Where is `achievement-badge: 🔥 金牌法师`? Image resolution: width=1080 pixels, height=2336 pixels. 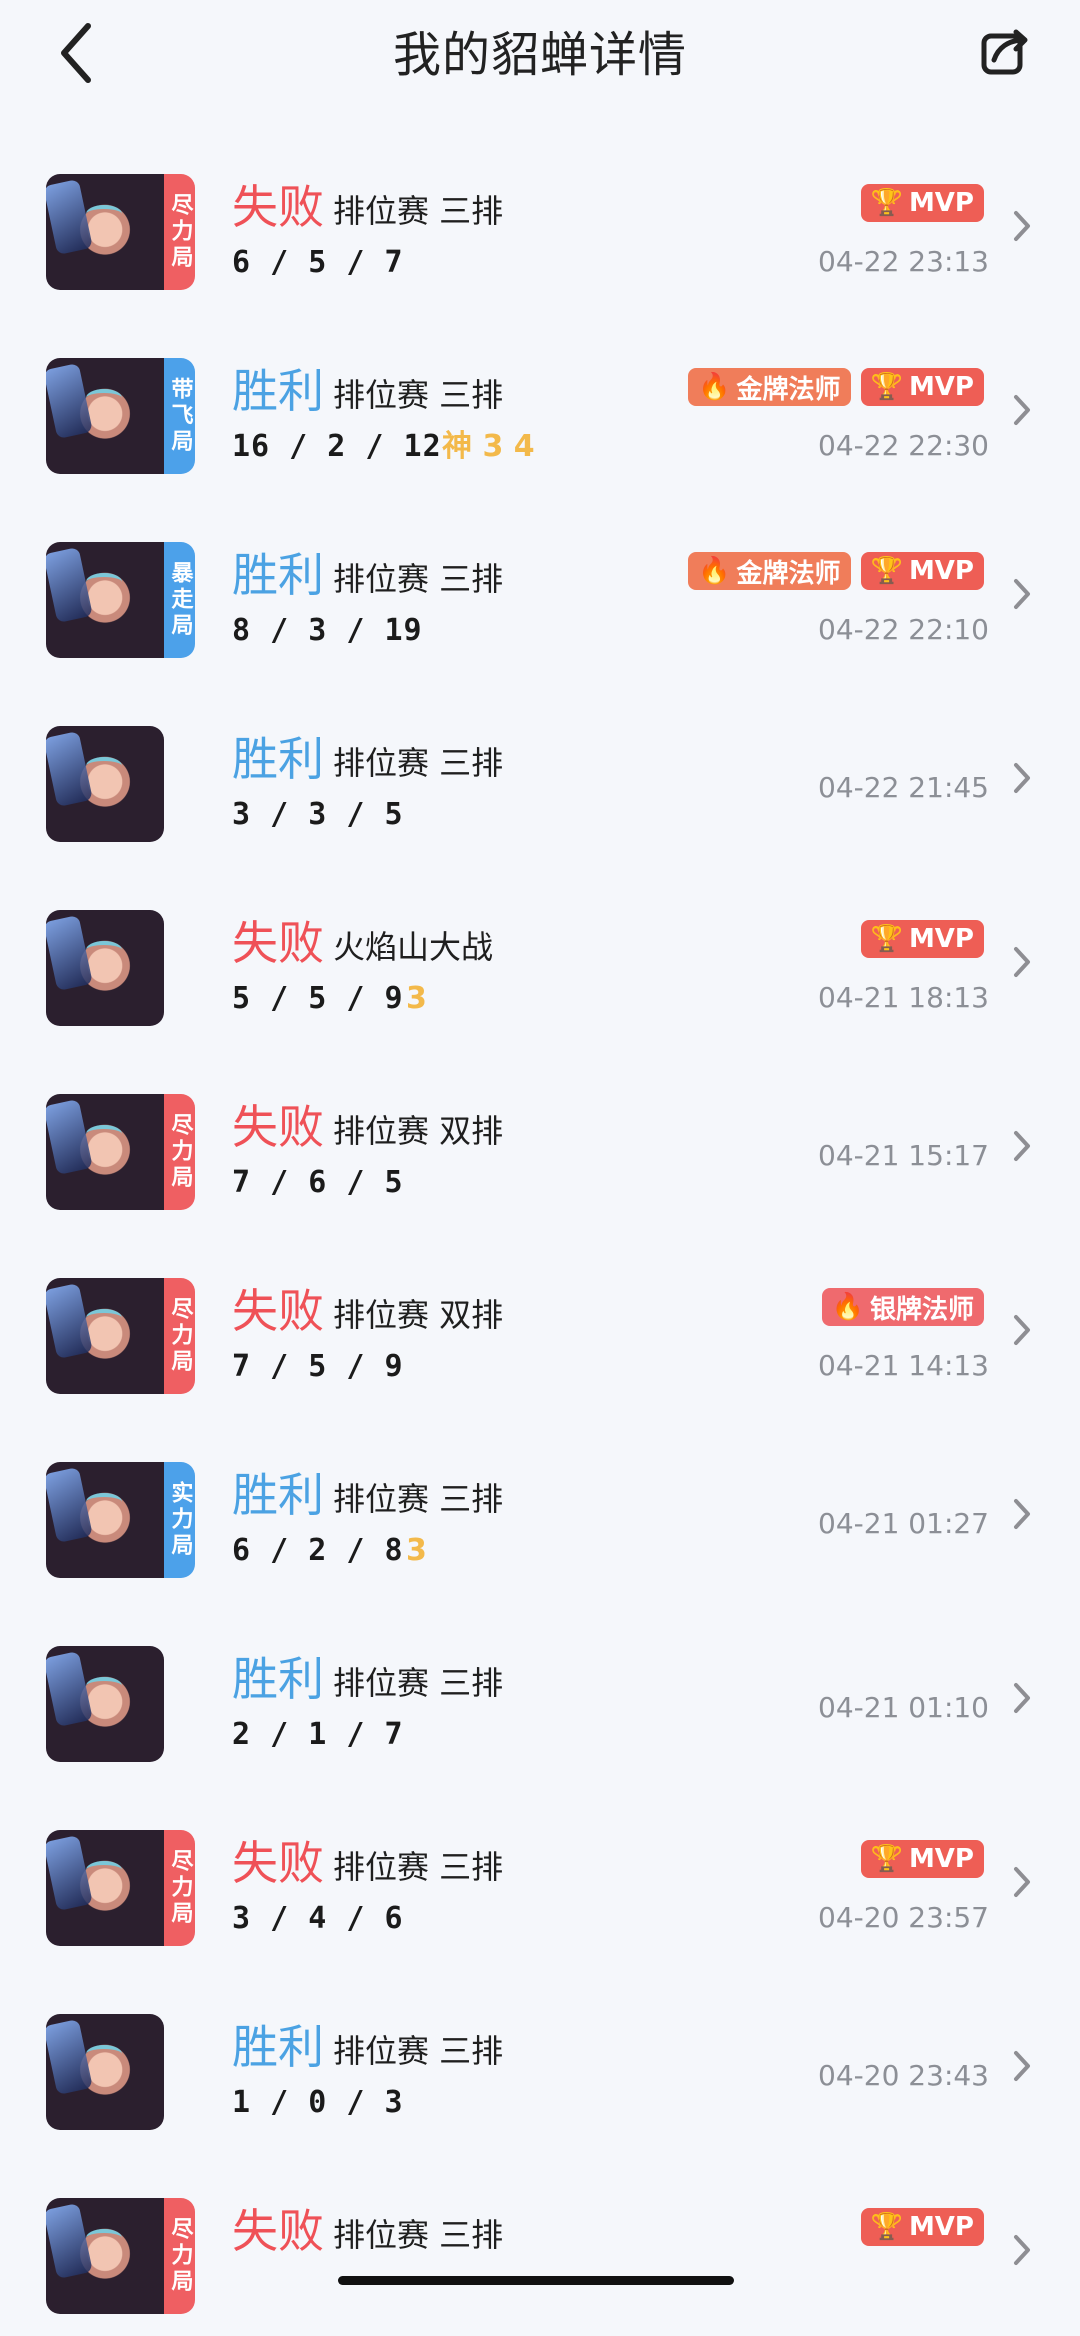
achievement-badge: 🔥 金牌法师 is located at coordinates (769, 571).